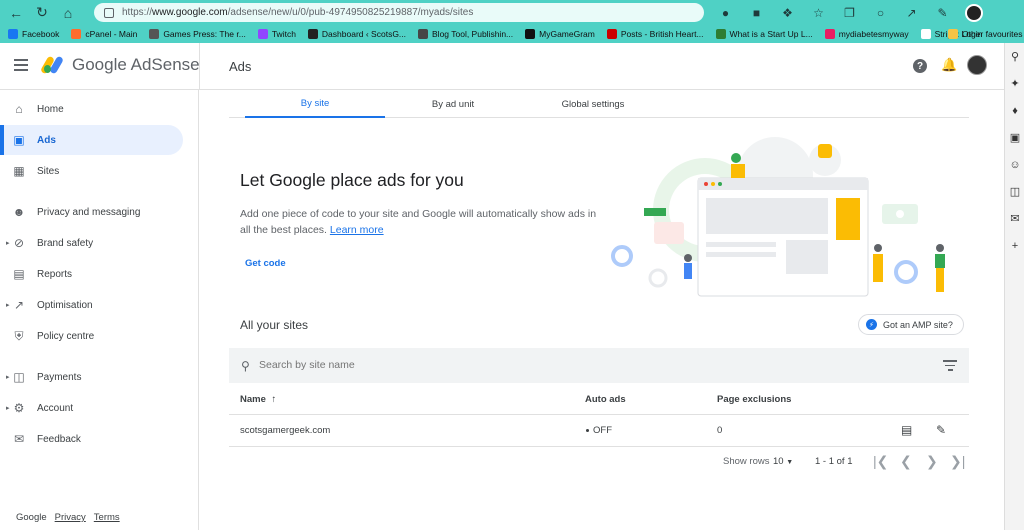 Image resolution: width=1024 pixels, height=530 pixels. What do you see at coordinates (91, 140) in the screenshot?
I see `nav-item-ads: ▣ Ads` at bounding box center [91, 140].